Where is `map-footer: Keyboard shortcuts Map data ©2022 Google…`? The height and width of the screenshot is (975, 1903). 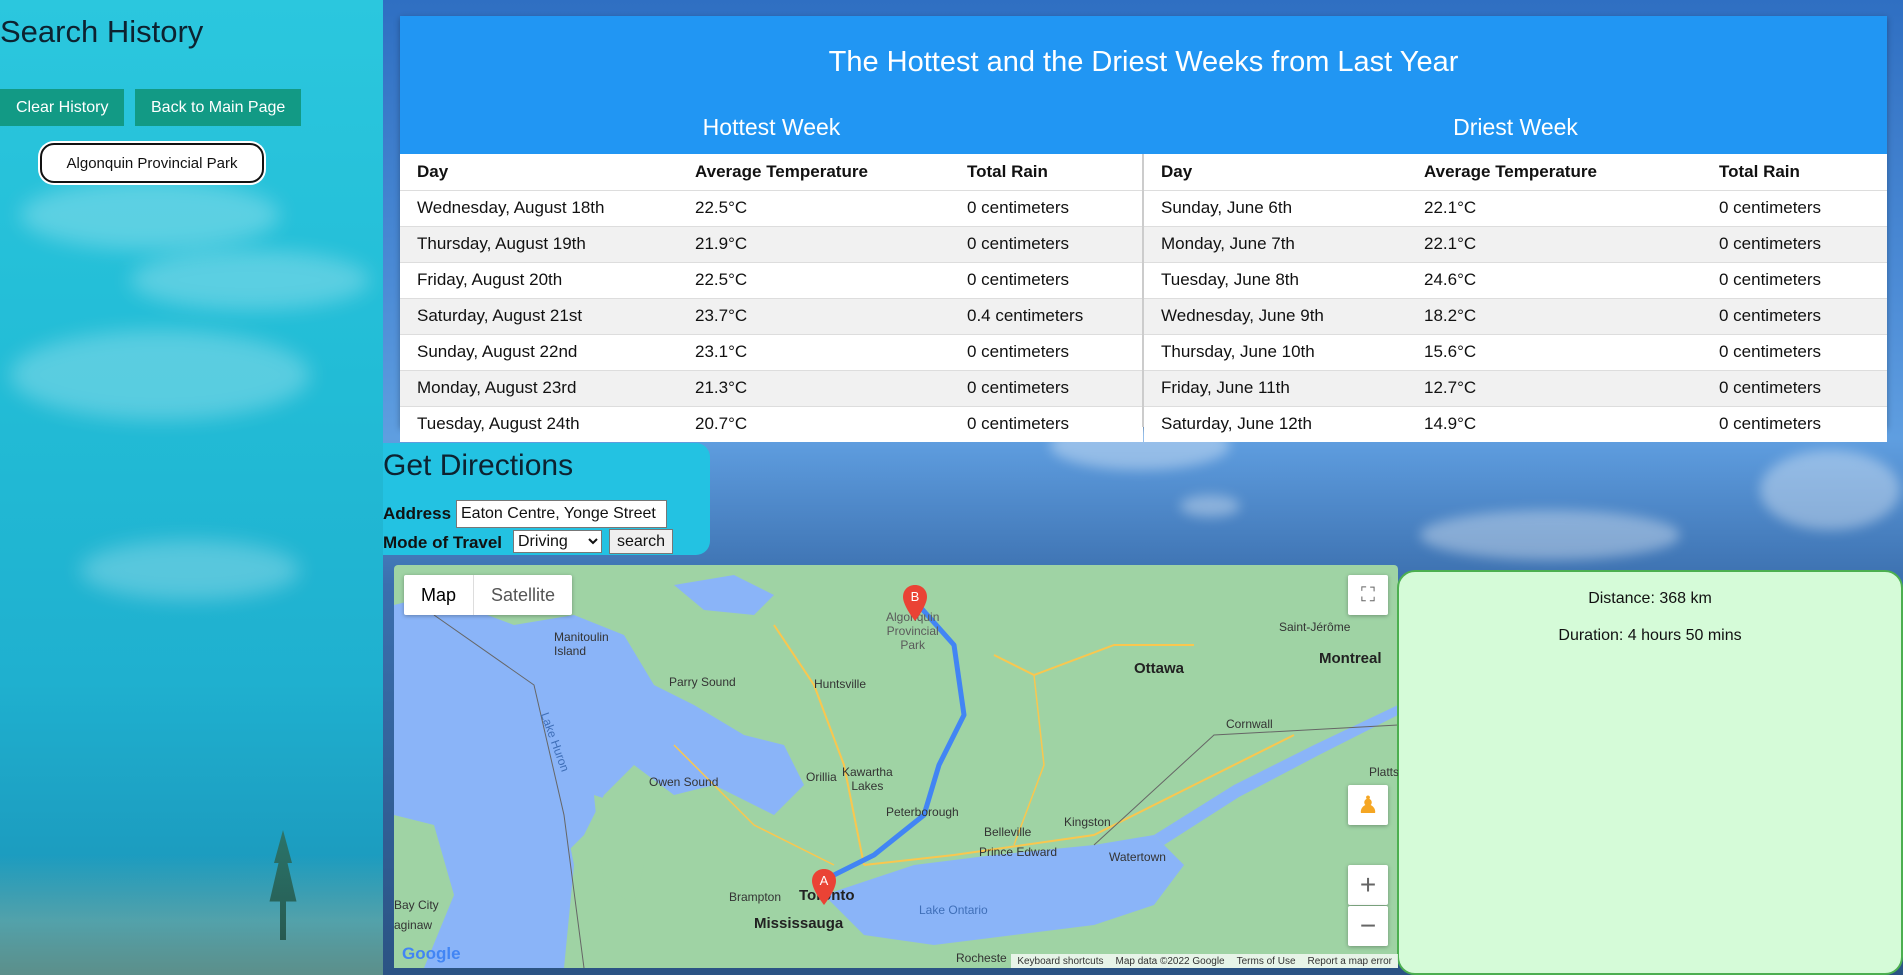 map-footer: Keyboard shortcuts Map data ©2022 Google… is located at coordinates (1204, 961).